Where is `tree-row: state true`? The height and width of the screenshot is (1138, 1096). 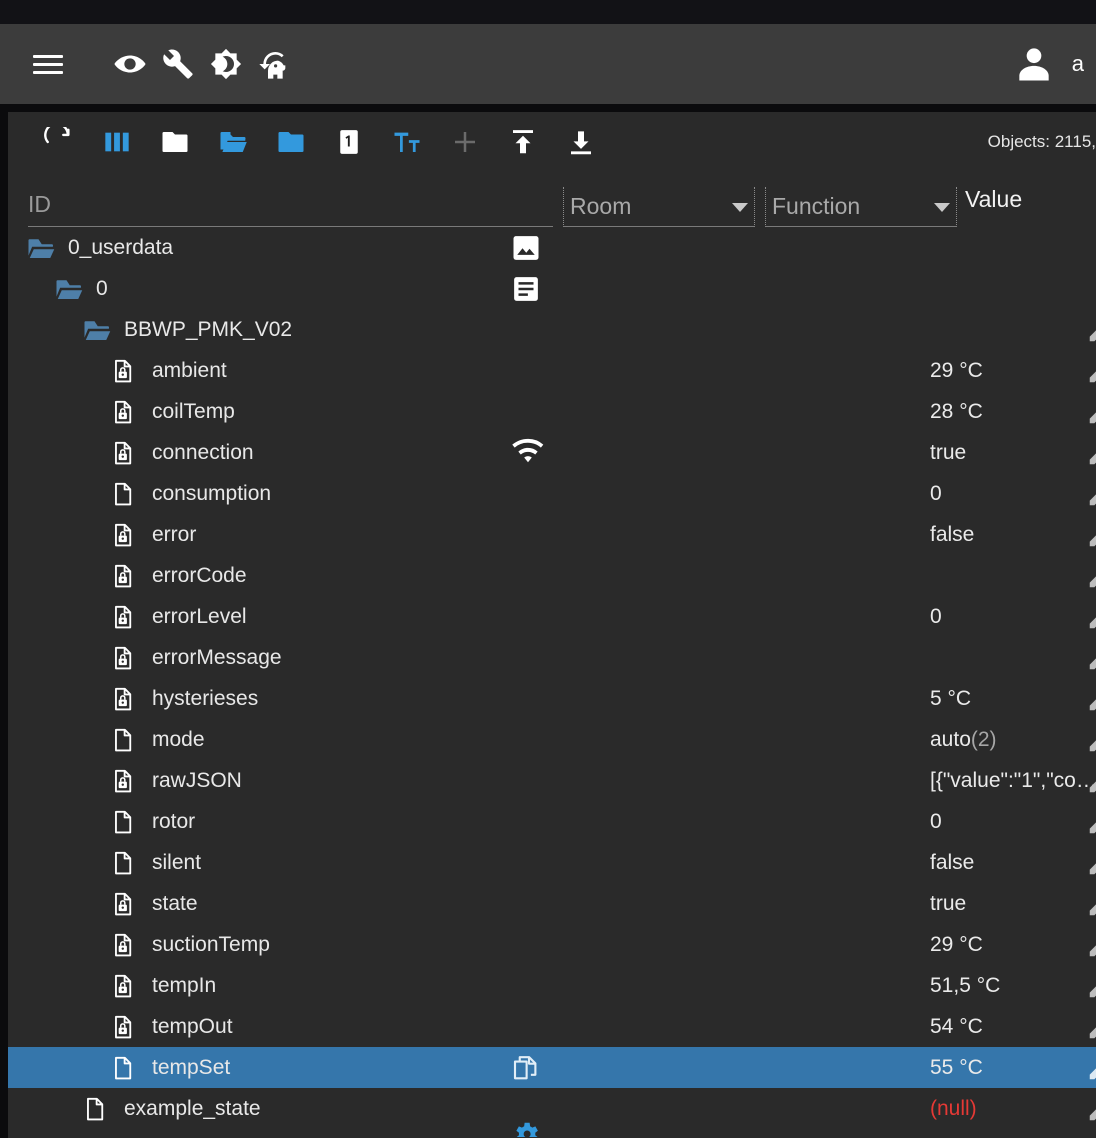
tree-row: state true is located at coordinates (552, 903).